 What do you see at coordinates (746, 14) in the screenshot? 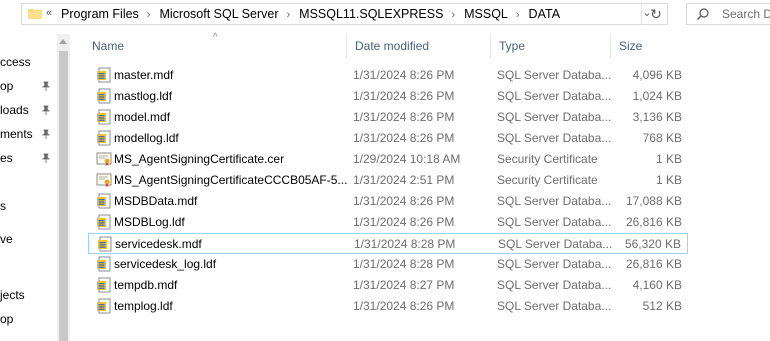
I see `search-placeholder: Search D` at bounding box center [746, 14].